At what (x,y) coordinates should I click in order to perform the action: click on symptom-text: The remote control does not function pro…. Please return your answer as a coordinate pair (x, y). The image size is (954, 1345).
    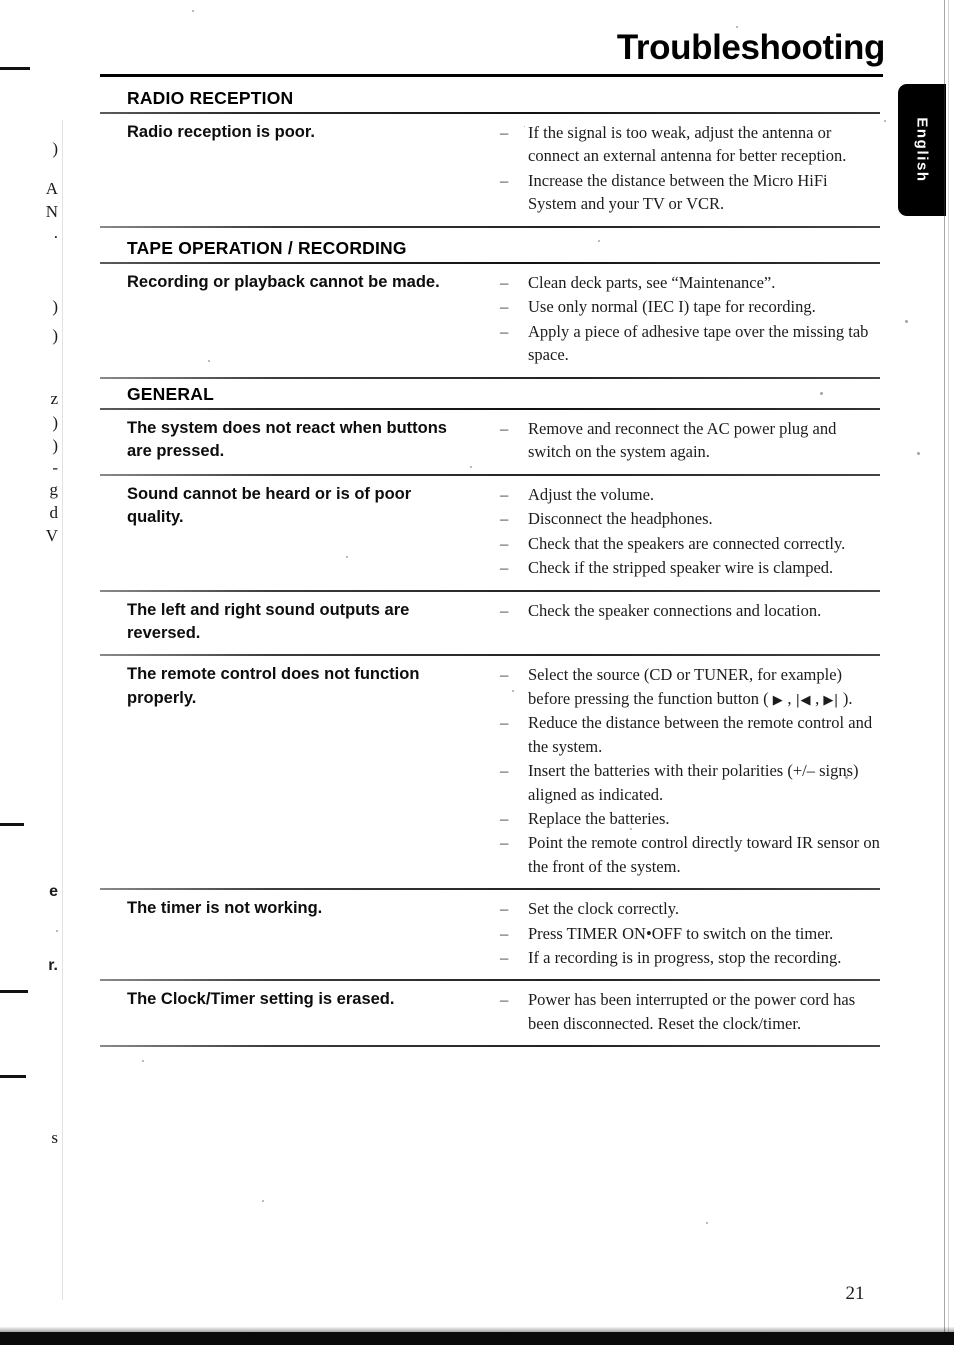
    Looking at the image, I should click on (273, 686).